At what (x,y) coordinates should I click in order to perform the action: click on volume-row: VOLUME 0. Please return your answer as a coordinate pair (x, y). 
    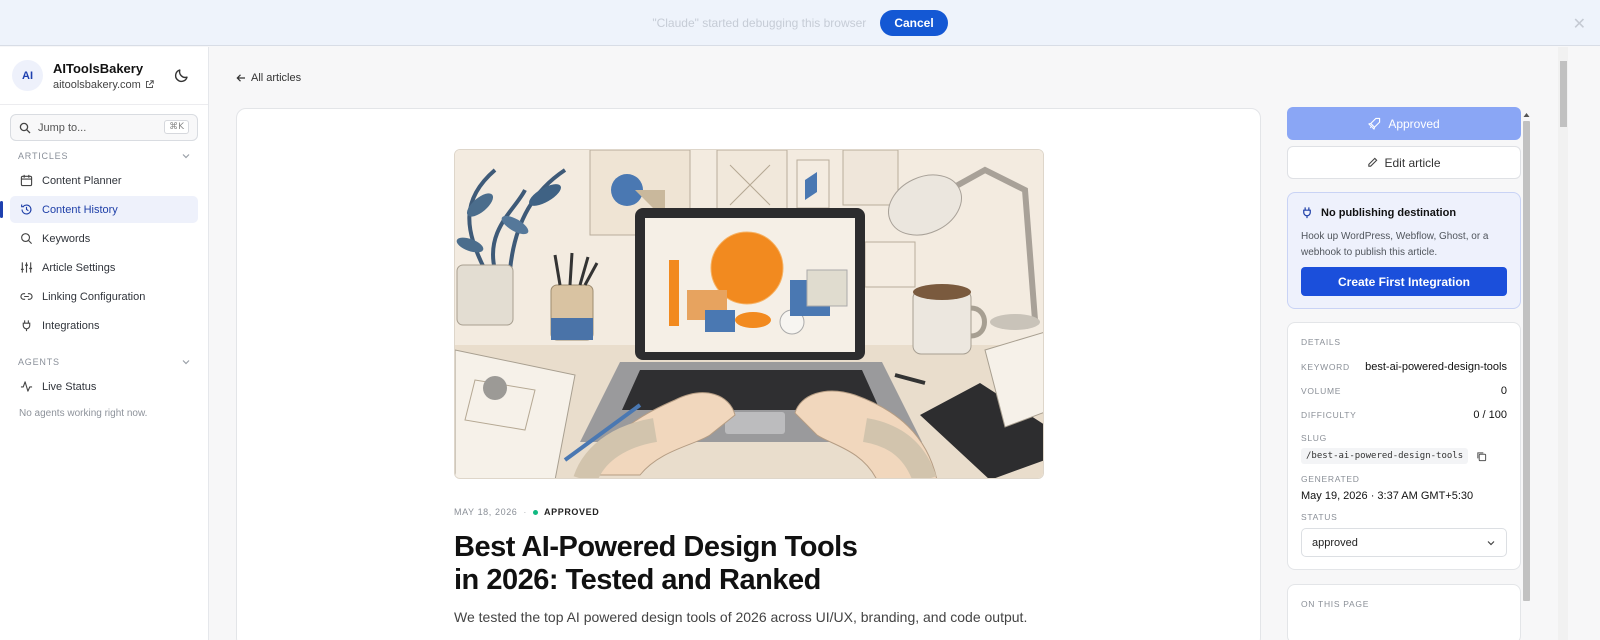
    Looking at the image, I should click on (1404, 391).